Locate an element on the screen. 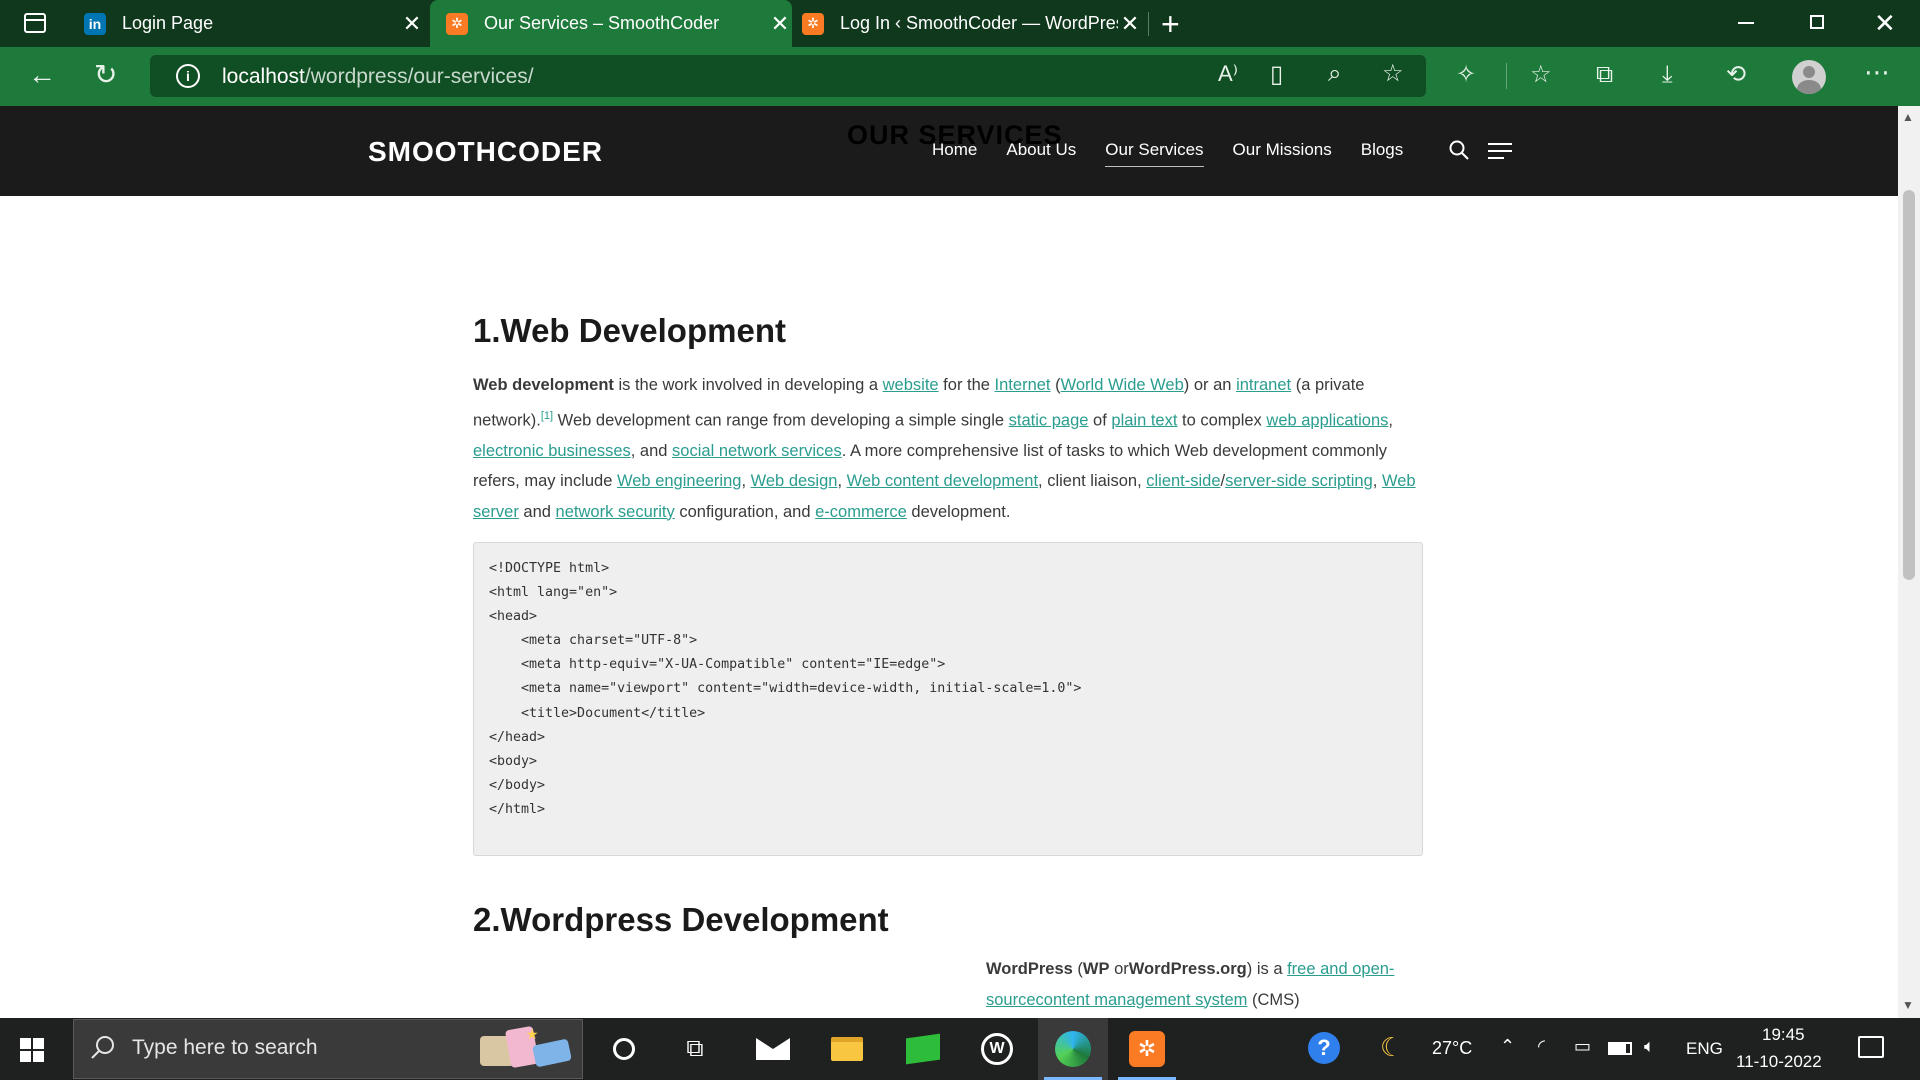  cortana-icon is located at coordinates (624, 1049).